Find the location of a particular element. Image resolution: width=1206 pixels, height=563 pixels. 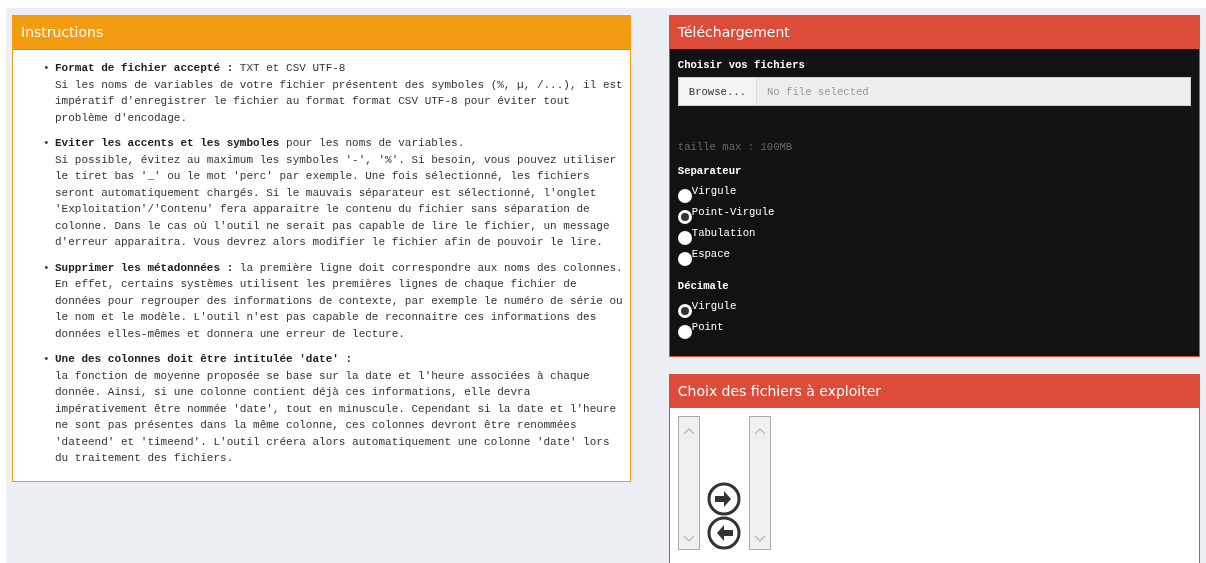

panel-title: Téléchargement is located at coordinates (934, 32).